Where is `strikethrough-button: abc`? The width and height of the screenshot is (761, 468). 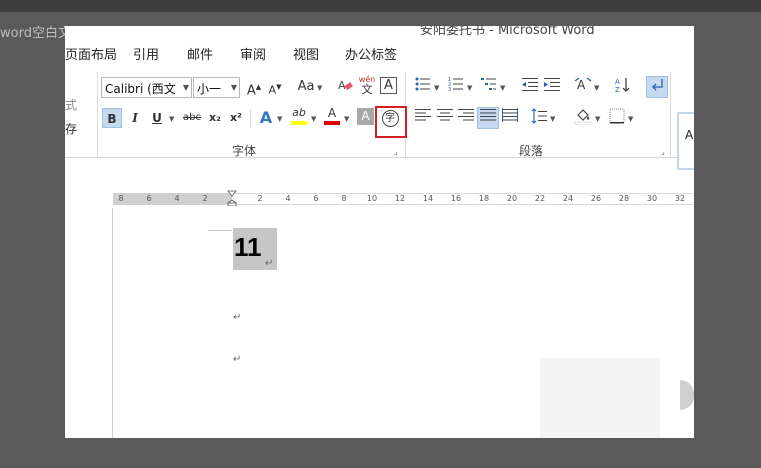 strikethrough-button: abc is located at coordinates (192, 118).